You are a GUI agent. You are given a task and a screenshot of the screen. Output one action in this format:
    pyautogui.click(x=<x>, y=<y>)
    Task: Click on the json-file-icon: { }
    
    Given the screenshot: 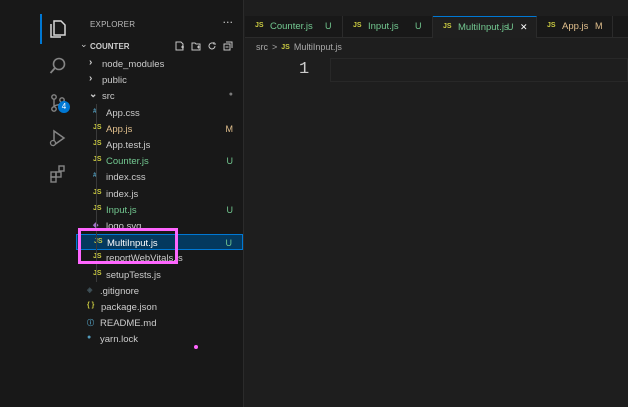 What is the action you would take?
    pyautogui.click(x=91, y=305)
    